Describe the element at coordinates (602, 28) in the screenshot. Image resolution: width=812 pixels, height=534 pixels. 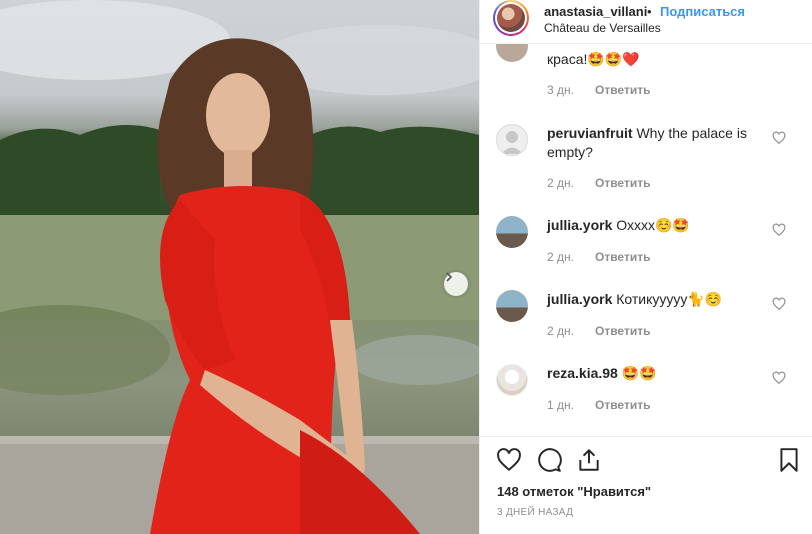
I see `post-location: Château de Versailles` at that location.